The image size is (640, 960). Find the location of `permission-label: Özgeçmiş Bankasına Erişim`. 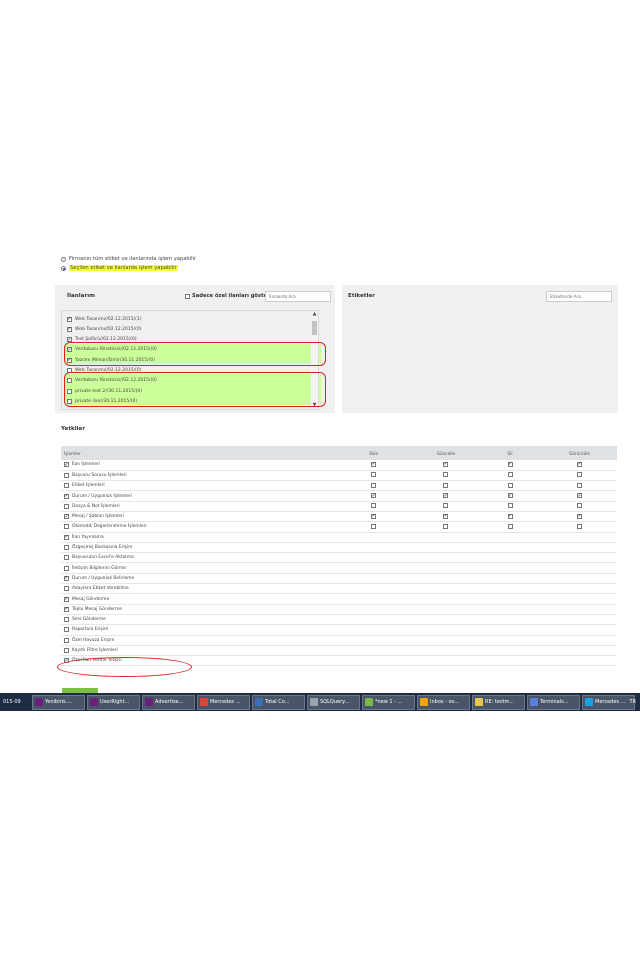

permission-label: Özgeçmiş Bankasına Erişim is located at coordinates (102, 548).